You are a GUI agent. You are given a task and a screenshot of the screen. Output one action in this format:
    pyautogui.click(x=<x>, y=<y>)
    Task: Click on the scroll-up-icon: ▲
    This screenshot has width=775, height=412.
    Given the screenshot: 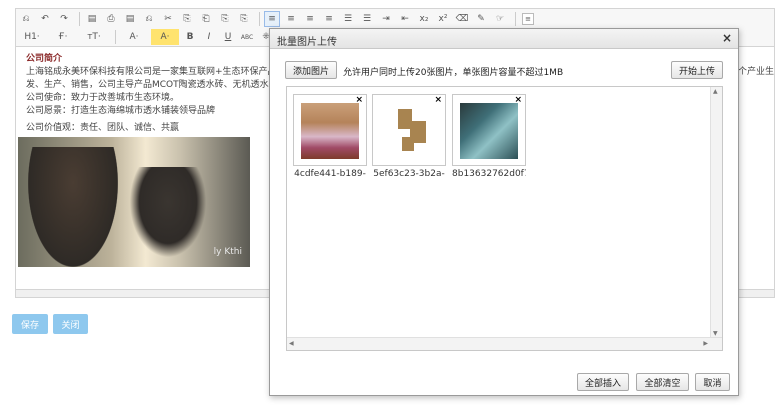 What is the action you would take?
    pyautogui.click(x=715, y=91)
    